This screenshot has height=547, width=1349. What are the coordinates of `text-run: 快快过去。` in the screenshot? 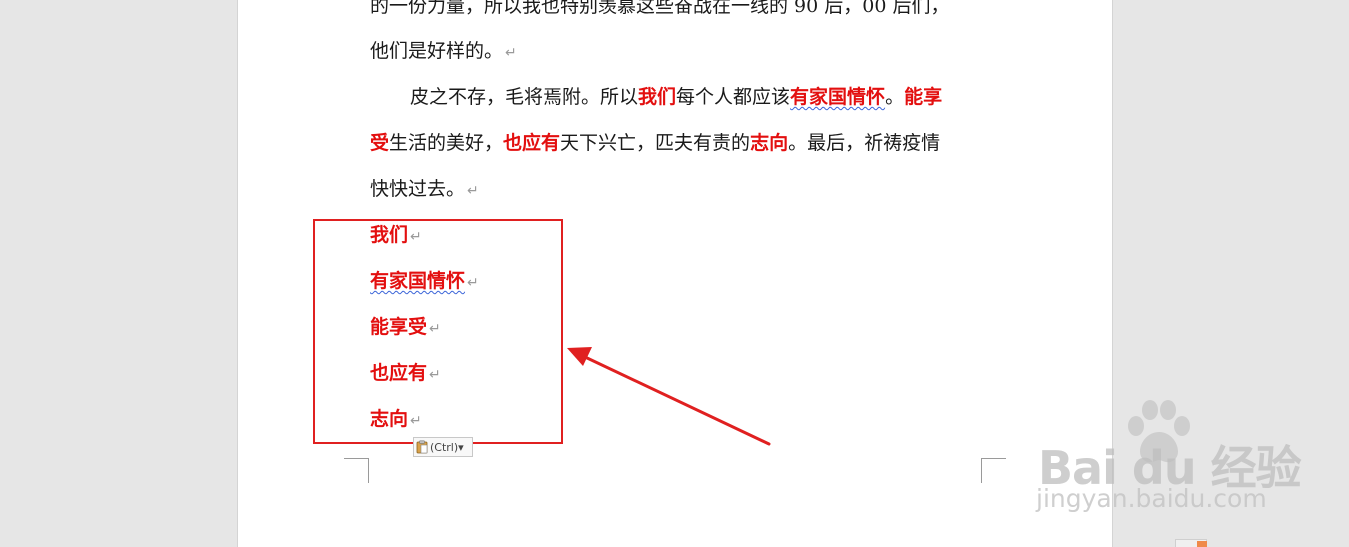 It's located at (418, 189).